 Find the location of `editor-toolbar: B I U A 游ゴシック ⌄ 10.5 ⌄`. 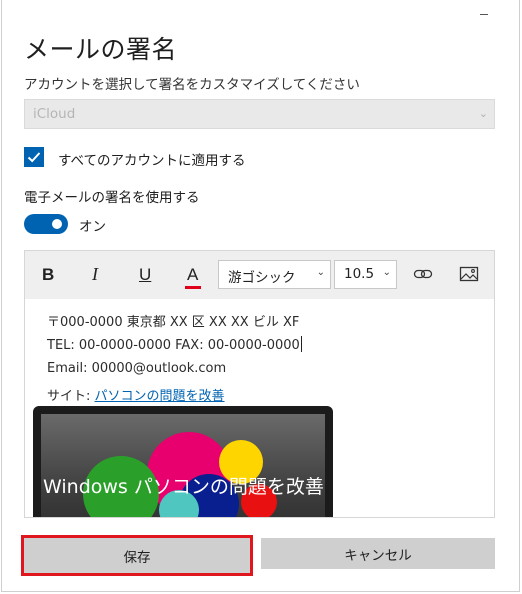

editor-toolbar: B I U A 游ゴシック ⌄ 10.5 ⌄ is located at coordinates (259, 275).